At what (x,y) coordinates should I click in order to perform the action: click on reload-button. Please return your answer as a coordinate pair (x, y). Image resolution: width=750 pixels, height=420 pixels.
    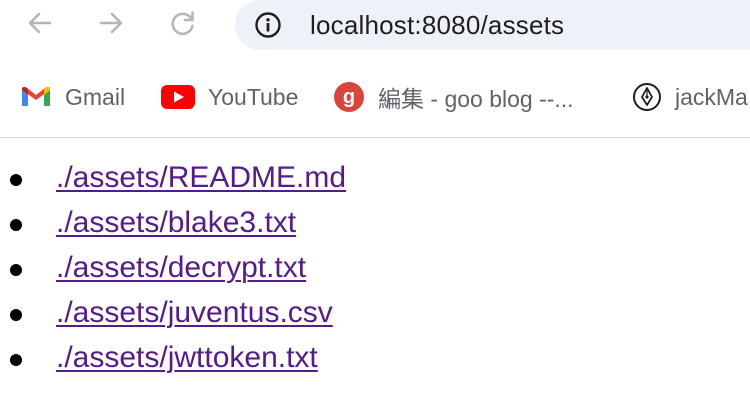
    Looking at the image, I should click on (183, 23).